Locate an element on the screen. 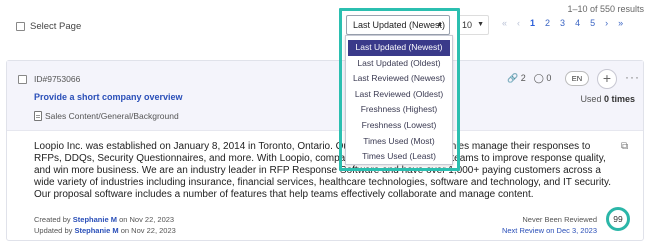 Image resolution: width=650 pixels, height=241 pixels. freshness-score: 99 is located at coordinates (618, 219).